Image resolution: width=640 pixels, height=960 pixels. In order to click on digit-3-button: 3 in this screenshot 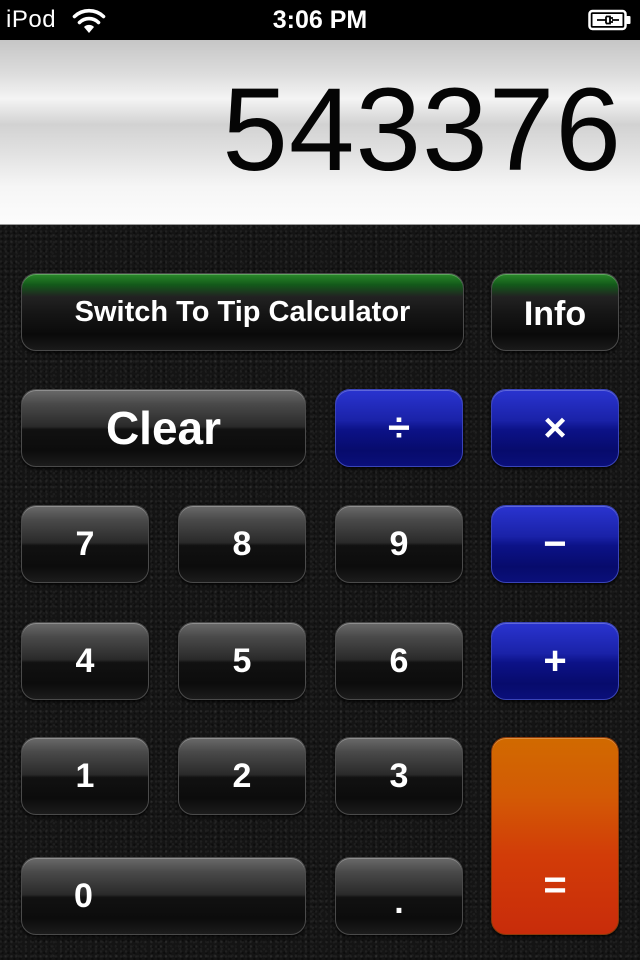, I will do `click(399, 776)`.